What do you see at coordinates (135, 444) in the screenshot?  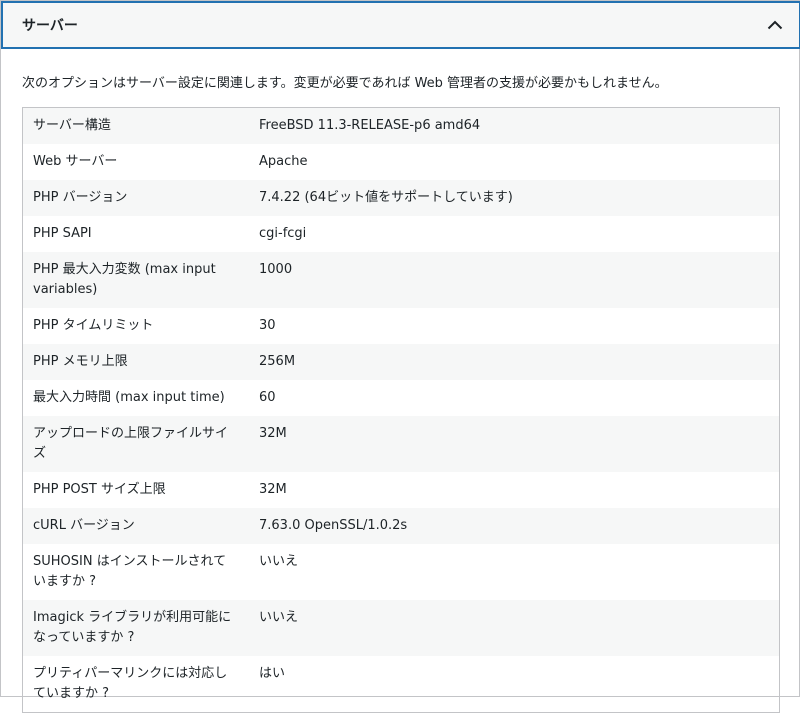 I see `row-label: アップロードの上限ファイルサイズ` at bounding box center [135, 444].